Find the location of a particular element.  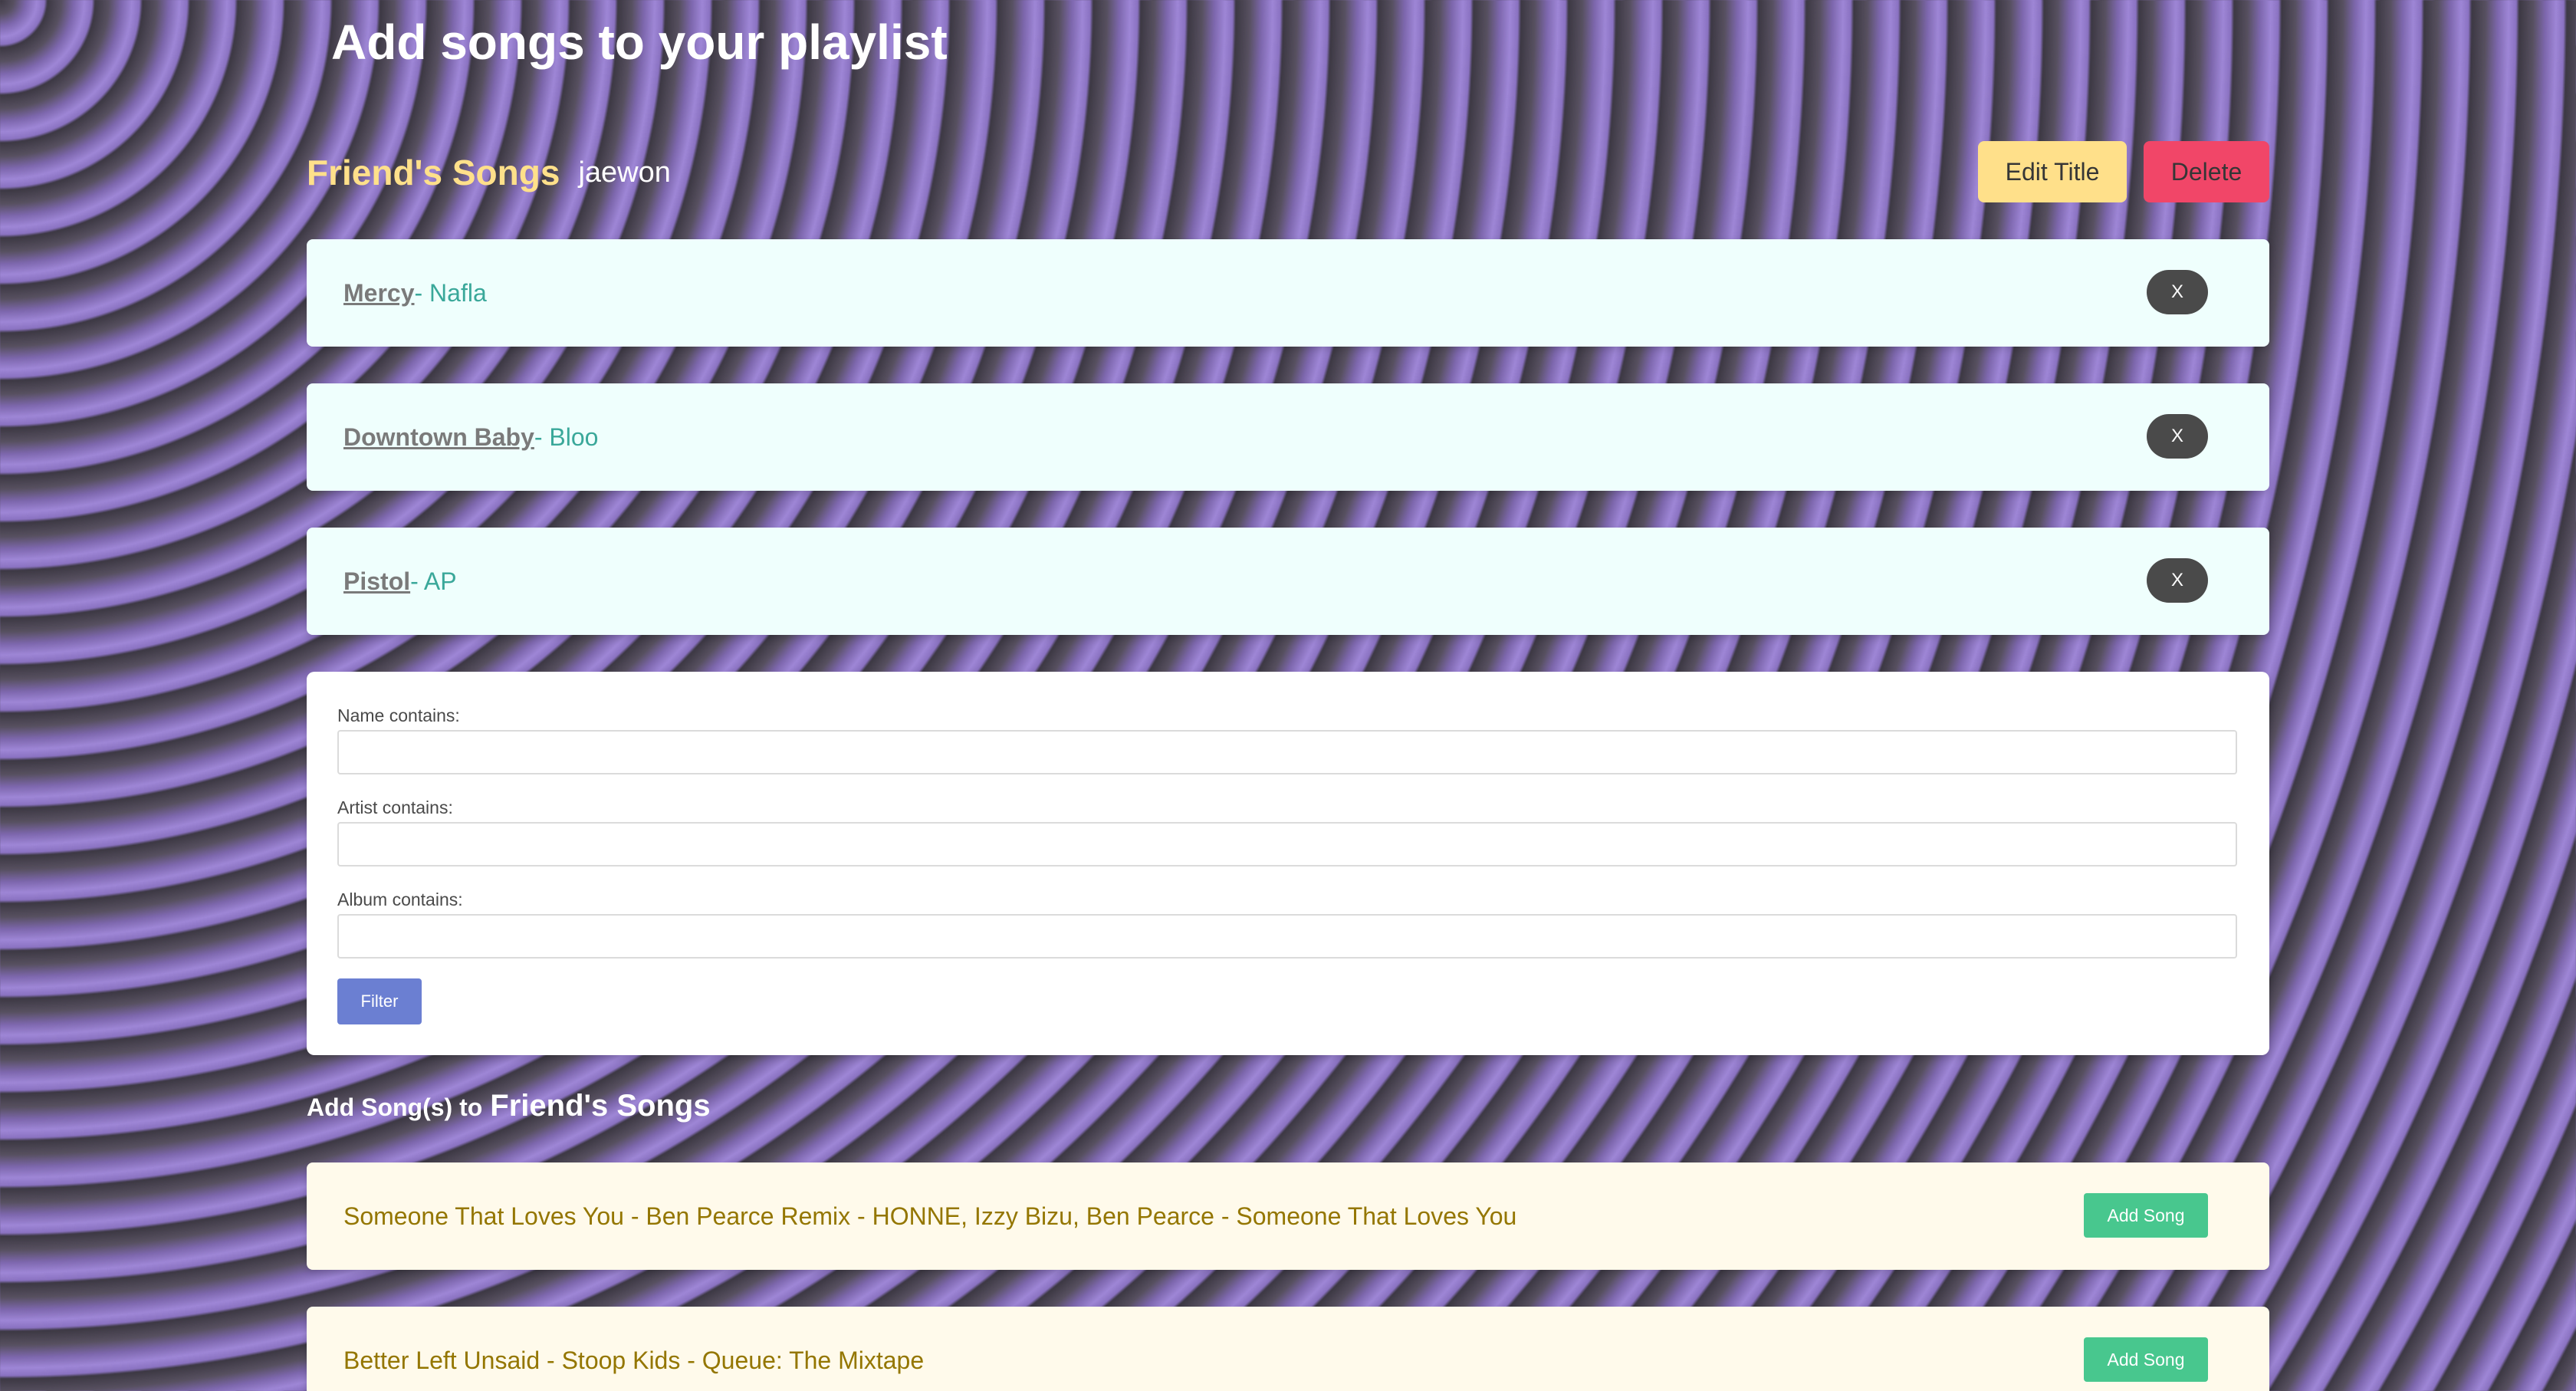

playlist-header: Friend's Songs jaewon is located at coordinates (489, 172).